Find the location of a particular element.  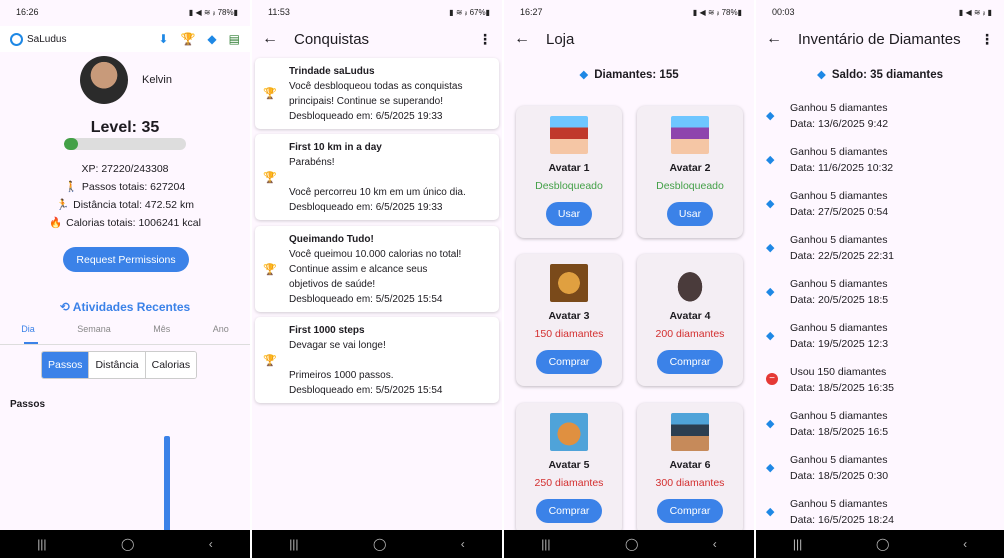

status-time: 16:27 is located at coordinates (531, 12).